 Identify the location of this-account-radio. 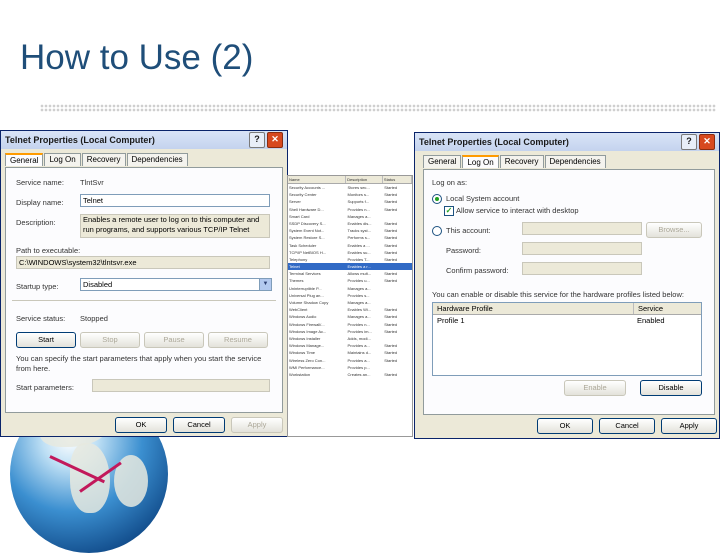
(437, 231).